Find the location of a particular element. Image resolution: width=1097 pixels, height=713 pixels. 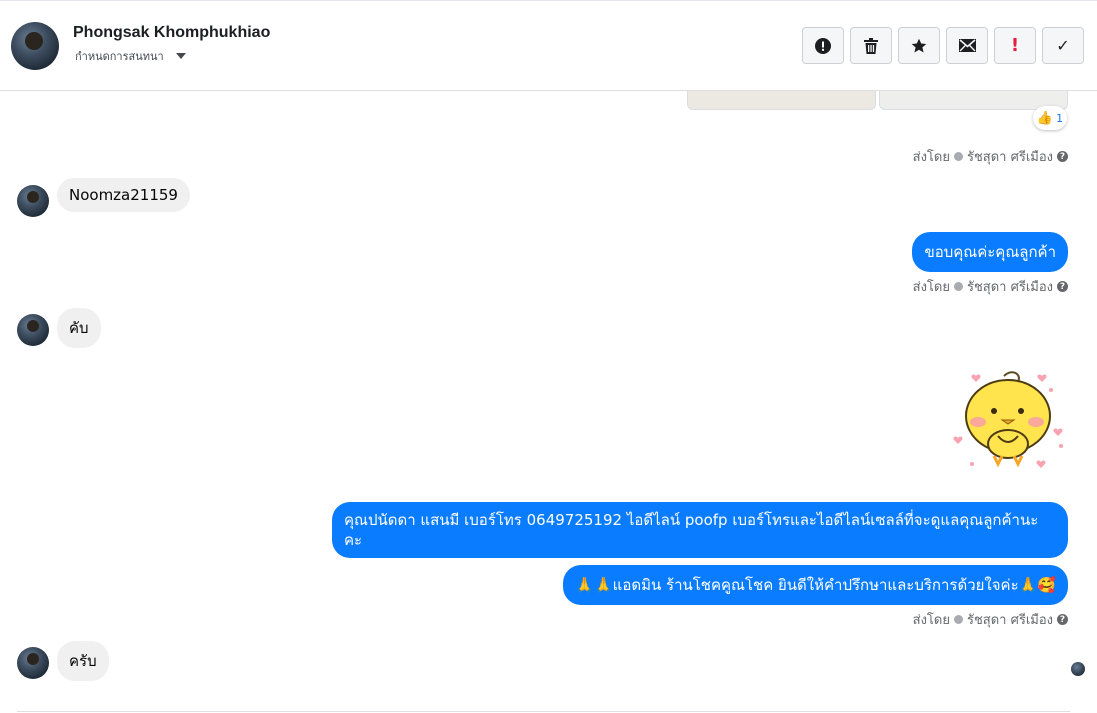

done-button: ✓ is located at coordinates (1063, 45).